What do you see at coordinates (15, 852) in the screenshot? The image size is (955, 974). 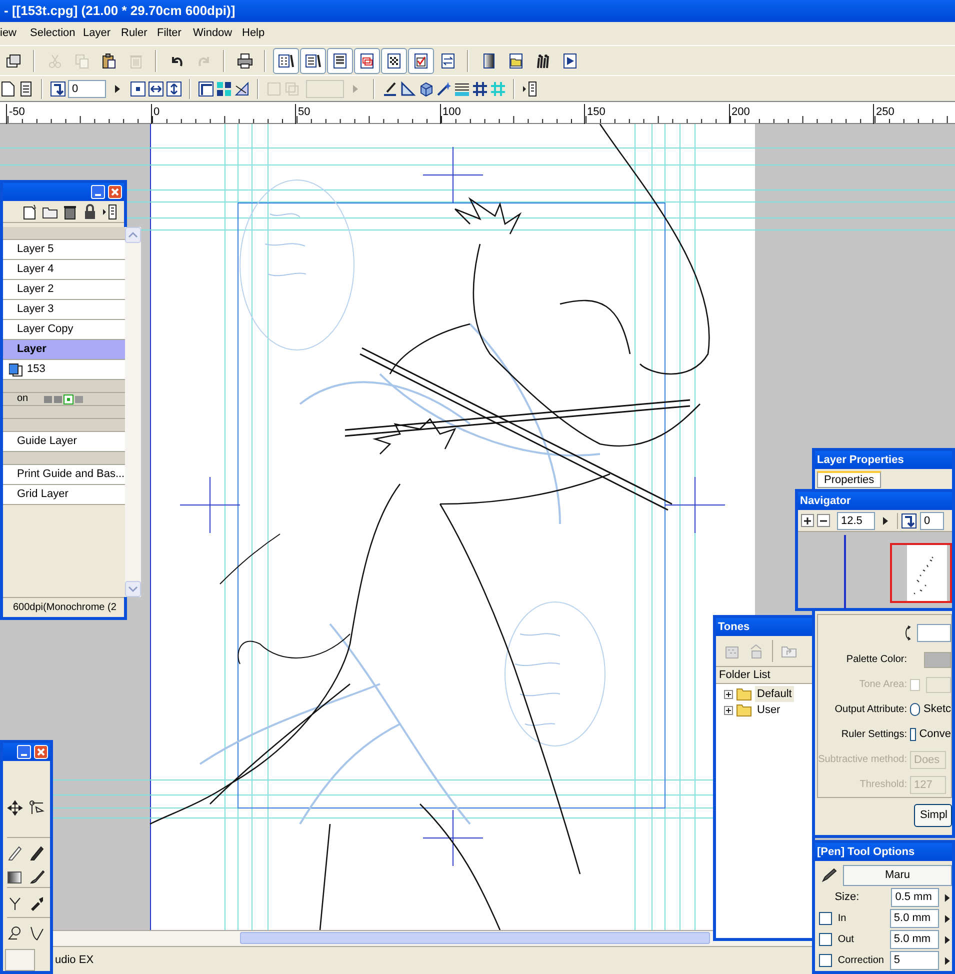 I see `pencil-icon` at bounding box center [15, 852].